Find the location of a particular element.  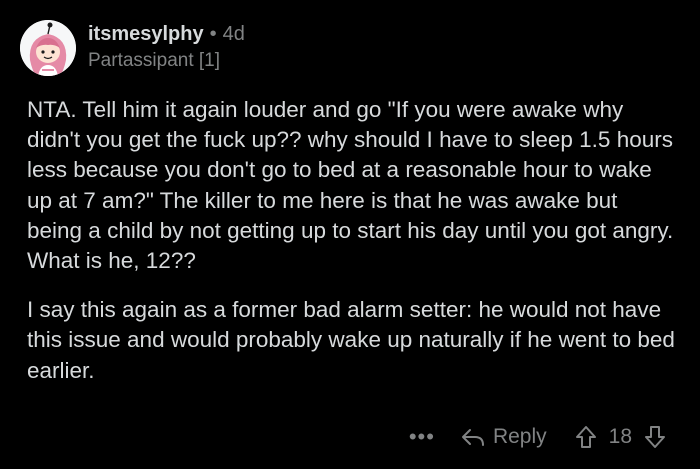

downvote-icon is located at coordinates (655, 437).